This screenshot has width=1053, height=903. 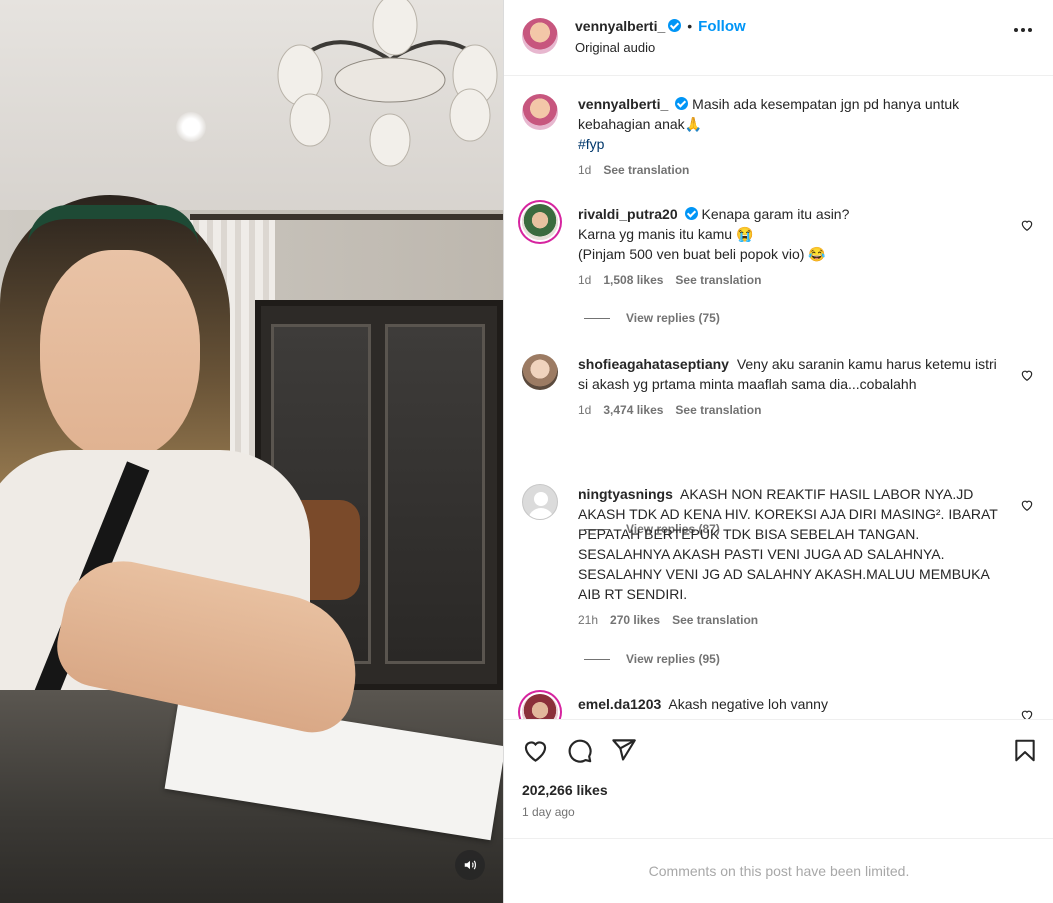 What do you see at coordinates (623, 750) in the screenshot?
I see `paper-plane-icon` at bounding box center [623, 750].